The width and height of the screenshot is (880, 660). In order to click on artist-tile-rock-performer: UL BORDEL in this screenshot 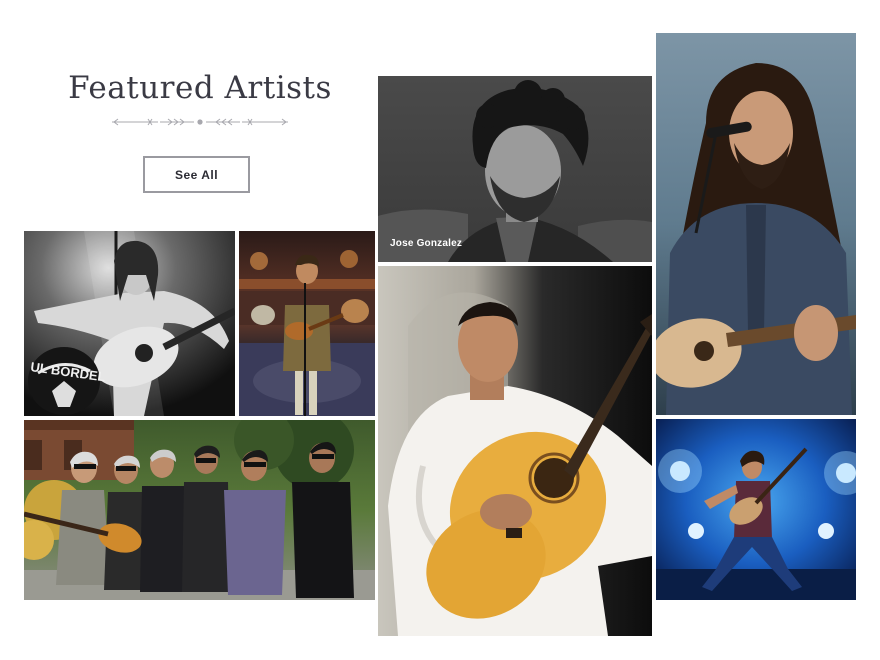, I will do `click(129, 323)`.